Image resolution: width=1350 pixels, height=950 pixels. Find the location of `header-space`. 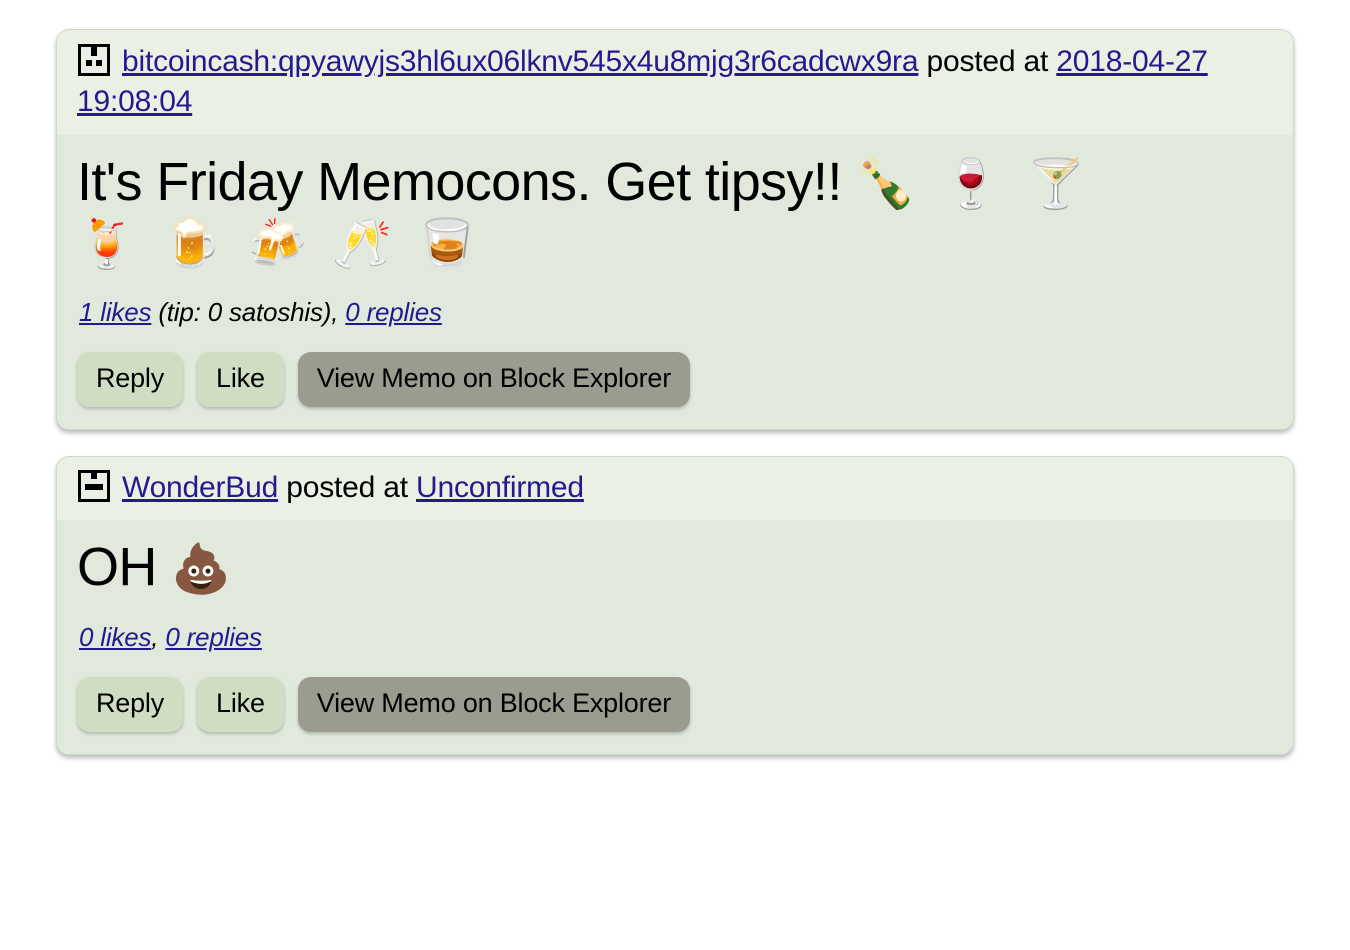

header-space is located at coordinates (412, 487).